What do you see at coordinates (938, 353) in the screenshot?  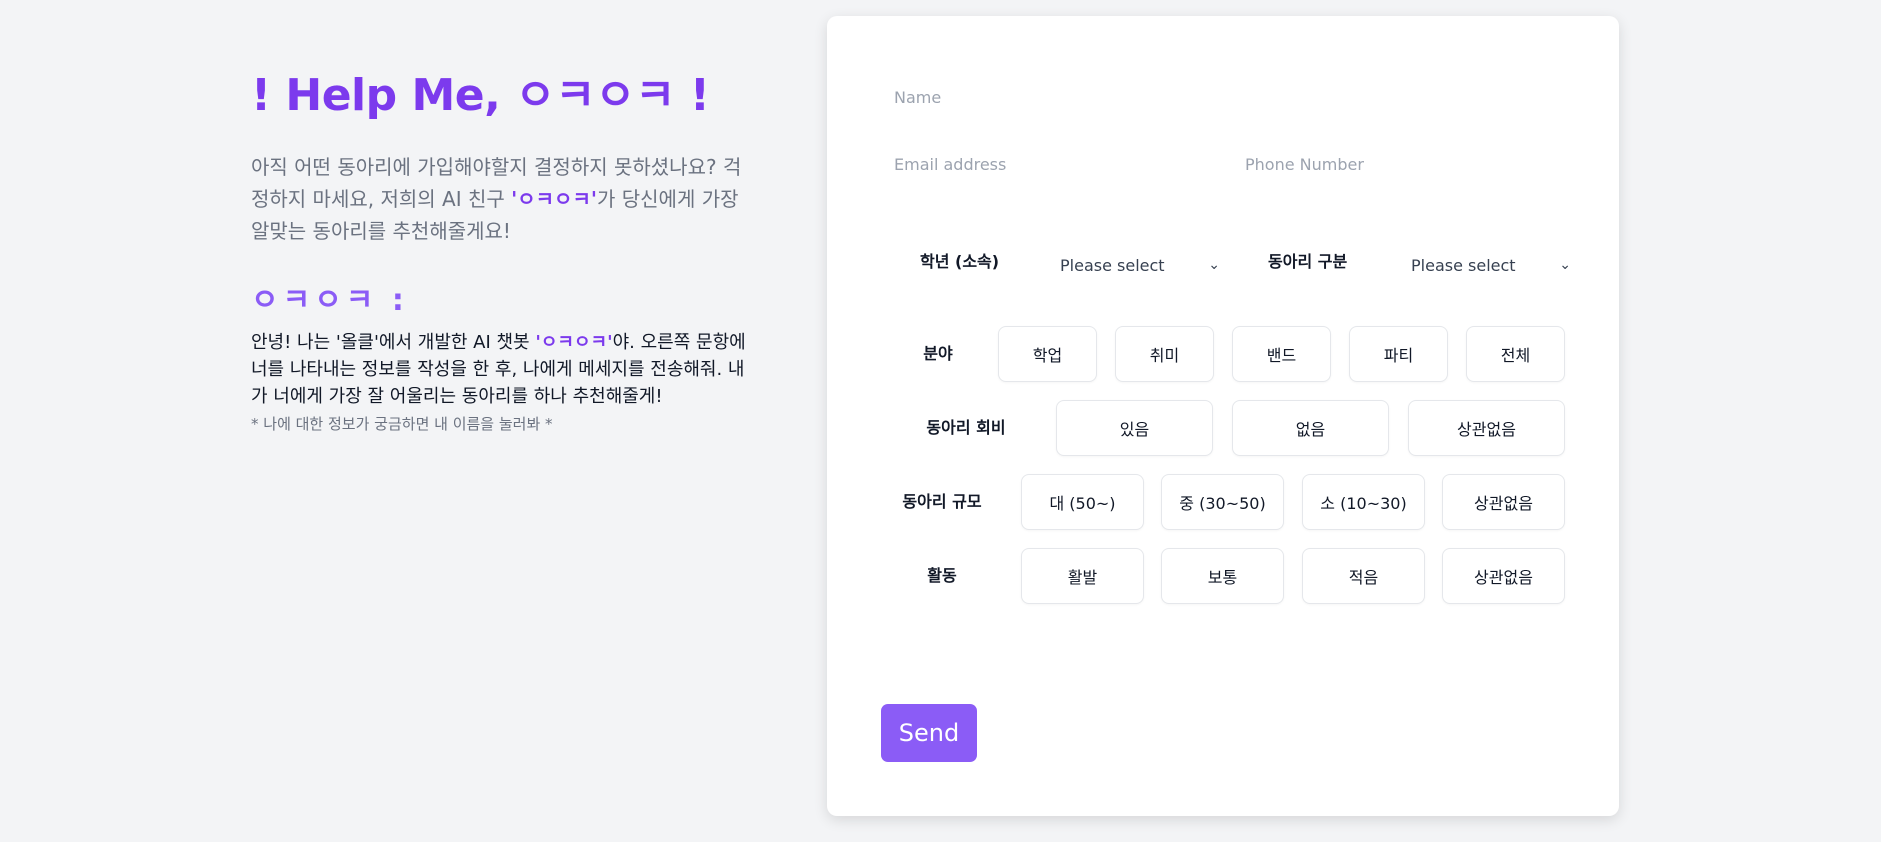 I see `field-row-label: 분야` at bounding box center [938, 353].